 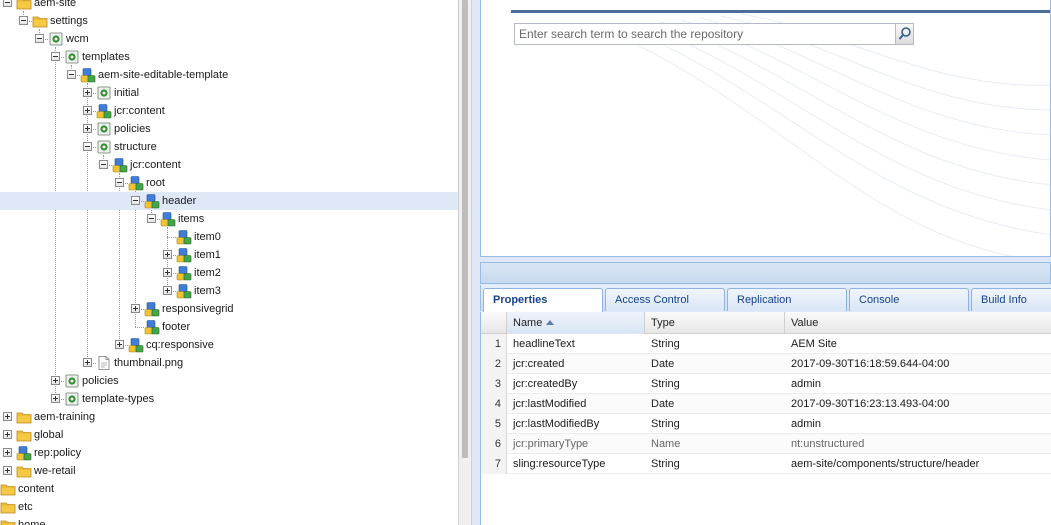 I want to click on tree-node-header: header, so click(x=229, y=201).